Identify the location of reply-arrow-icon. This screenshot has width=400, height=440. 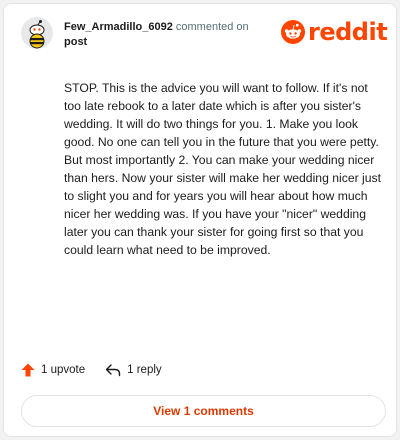
(113, 370).